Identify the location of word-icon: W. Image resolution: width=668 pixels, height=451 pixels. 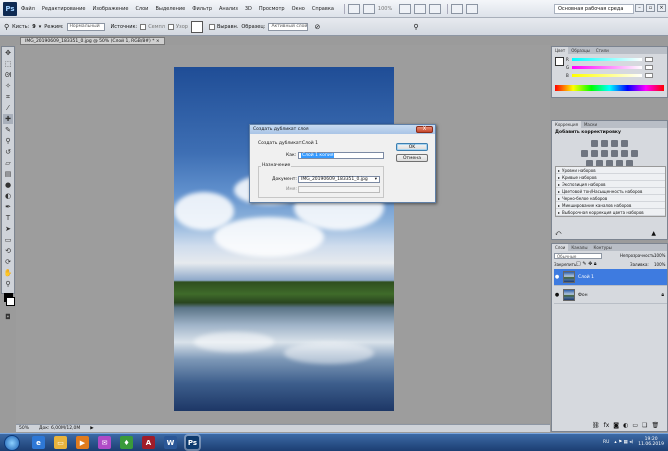
(170, 442).